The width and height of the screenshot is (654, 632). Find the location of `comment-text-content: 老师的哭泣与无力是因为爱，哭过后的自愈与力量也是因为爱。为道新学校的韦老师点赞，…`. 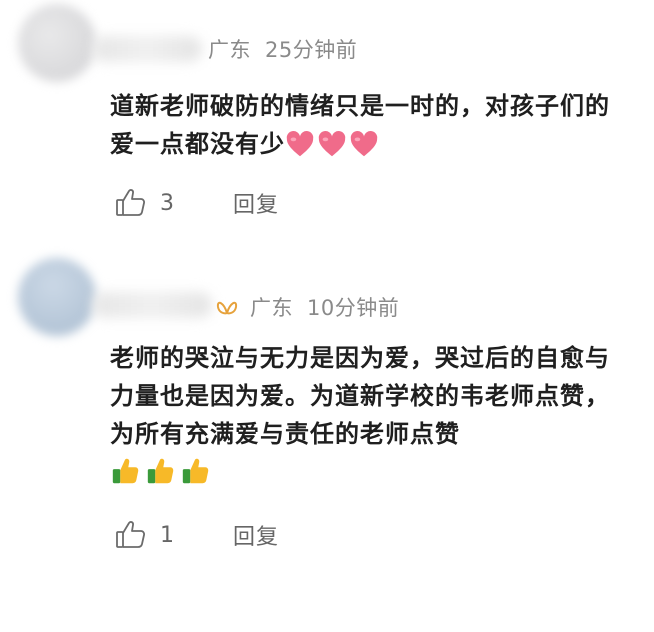

comment-text-content: 老师的哭泣与无力是因为爱，哭过后的自愈与力量也是因为爱。为道新学校的韦老师点赞，… is located at coordinates (360, 396).